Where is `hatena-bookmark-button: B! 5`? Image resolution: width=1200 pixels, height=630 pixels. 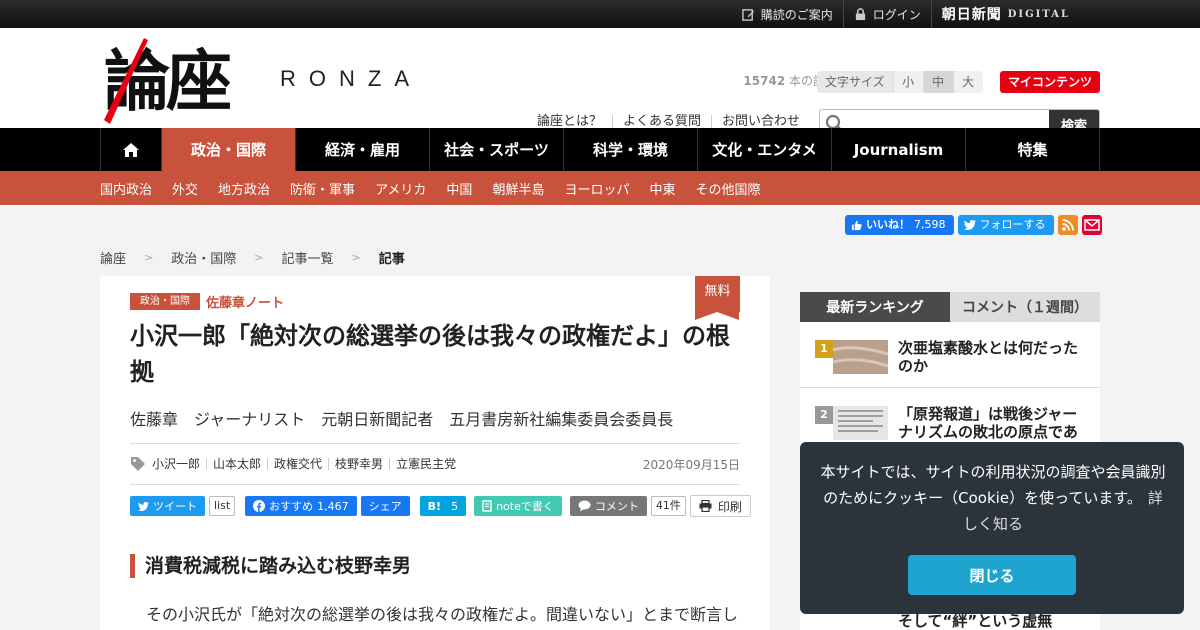
hatena-bookmark-button: B! 5 is located at coordinates (443, 506).